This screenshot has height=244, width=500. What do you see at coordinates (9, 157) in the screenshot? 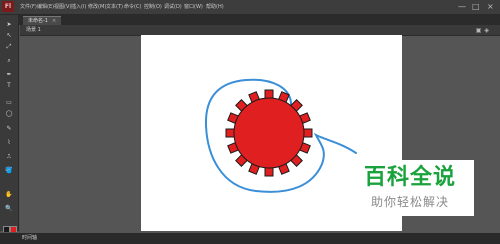
I see `ink-bottle-tool-icon: ⎍` at bounding box center [9, 157].